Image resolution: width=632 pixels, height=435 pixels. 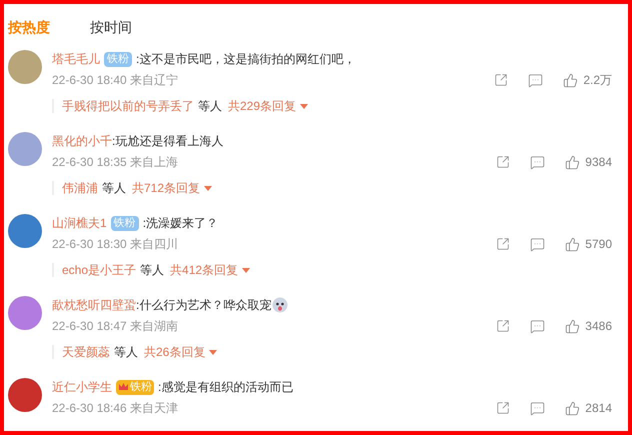 What do you see at coordinates (128, 106) in the screenshot?
I see `reply-user-name: 手贱得把以前的号弄丢了` at bounding box center [128, 106].